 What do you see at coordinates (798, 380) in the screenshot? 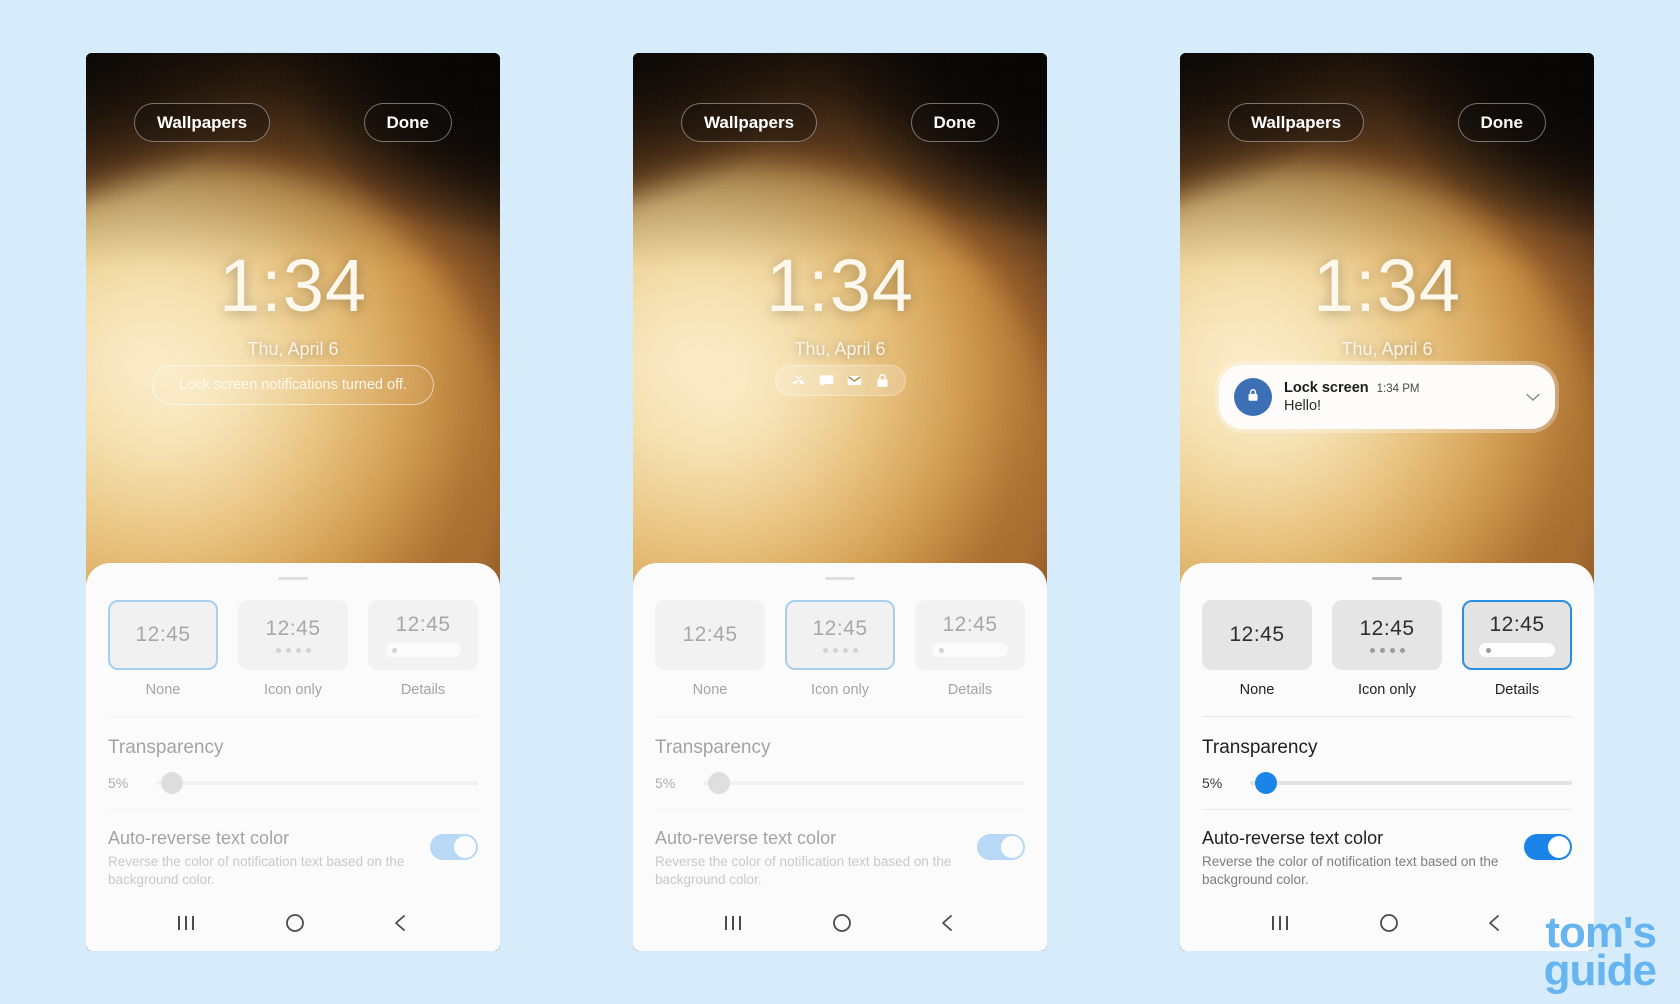
I see `missed-call-icon` at bounding box center [798, 380].